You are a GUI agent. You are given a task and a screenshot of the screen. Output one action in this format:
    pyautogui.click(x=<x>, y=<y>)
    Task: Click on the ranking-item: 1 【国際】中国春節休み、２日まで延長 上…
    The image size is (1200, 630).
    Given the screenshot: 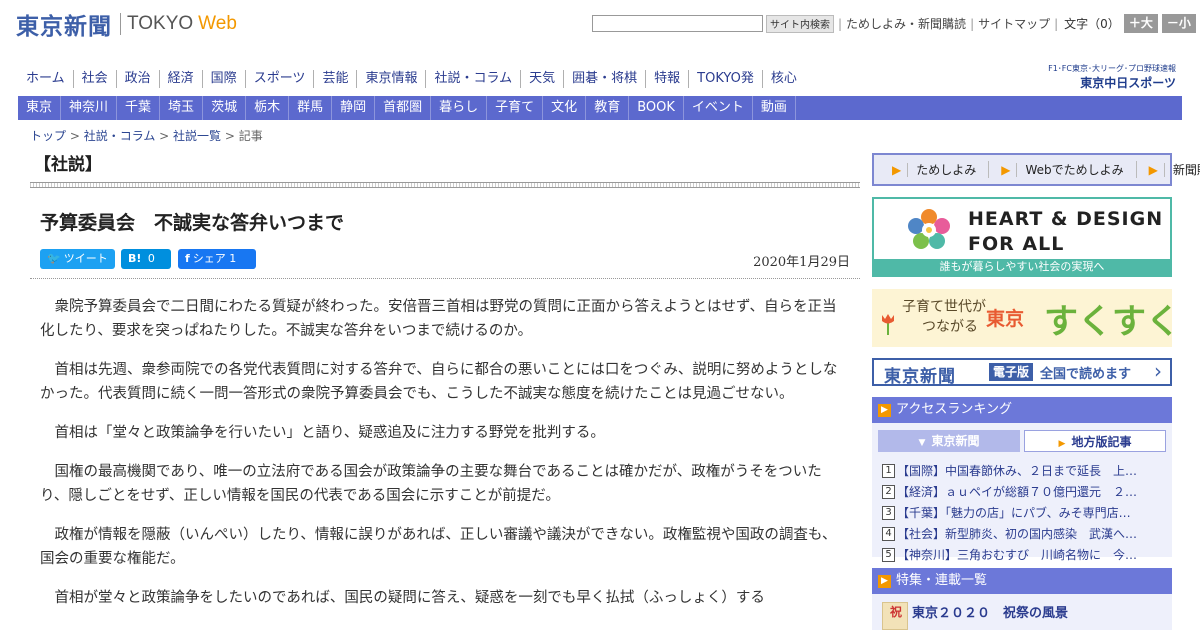 What is the action you would take?
    pyautogui.click(x=1021, y=470)
    